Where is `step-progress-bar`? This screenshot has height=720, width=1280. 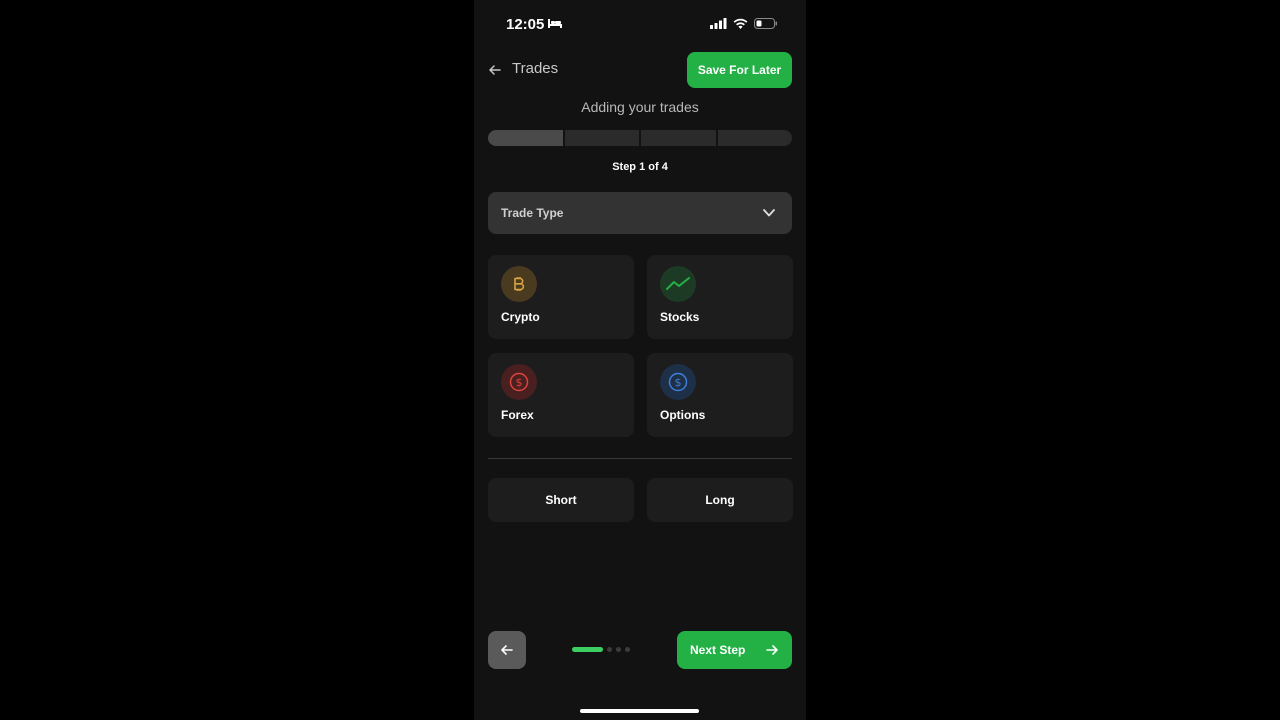
step-progress-bar is located at coordinates (640, 138).